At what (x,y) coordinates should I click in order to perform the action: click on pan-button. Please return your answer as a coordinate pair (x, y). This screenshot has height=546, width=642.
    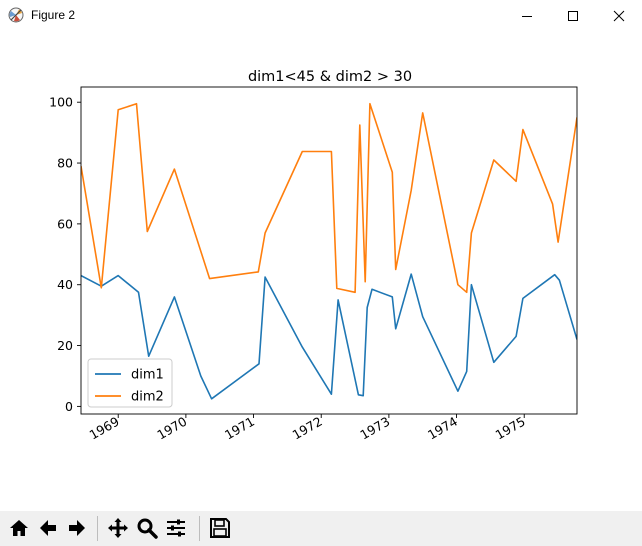
    Looking at the image, I should click on (118, 528).